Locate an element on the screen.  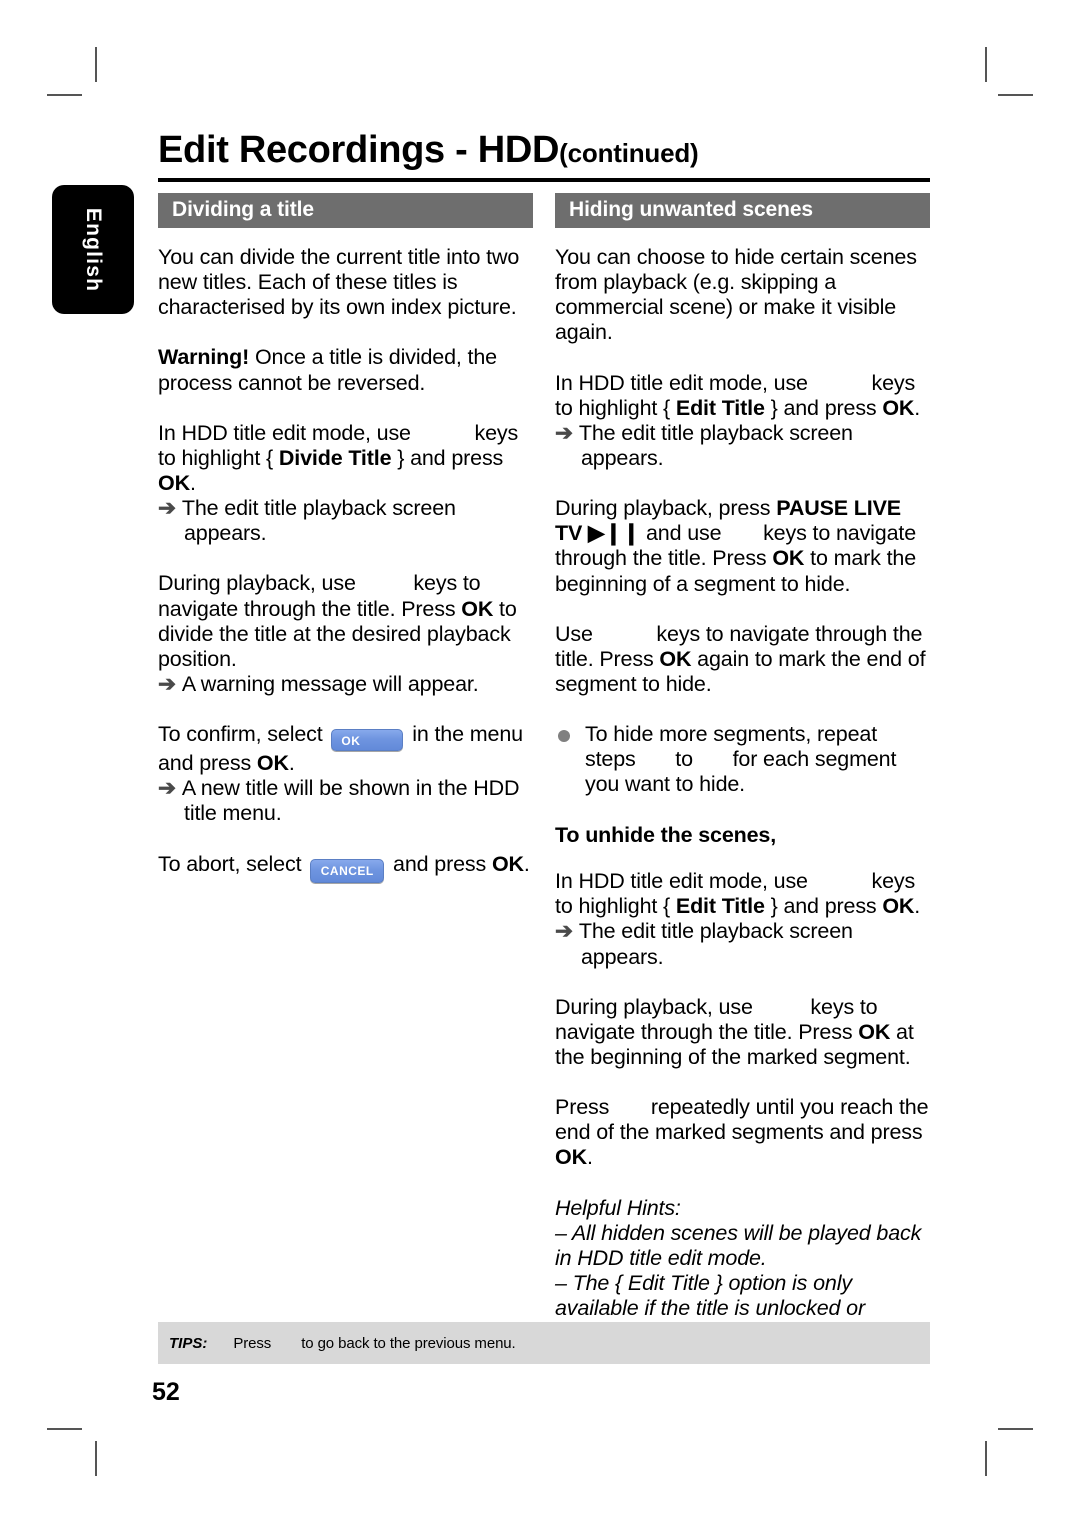
menu-item-divide-title: Divide Title is located at coordinates (335, 457).